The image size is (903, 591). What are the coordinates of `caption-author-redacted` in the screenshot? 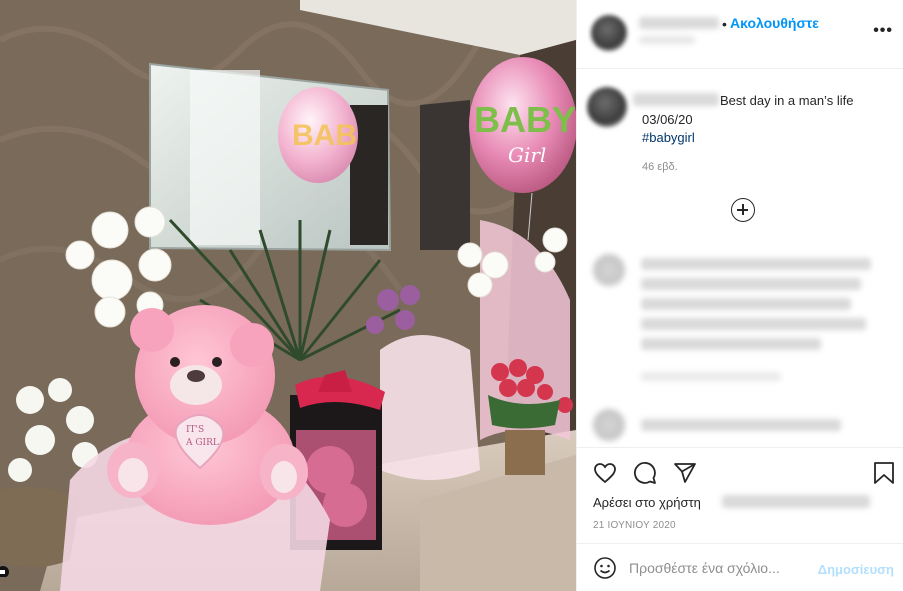 It's located at (676, 99).